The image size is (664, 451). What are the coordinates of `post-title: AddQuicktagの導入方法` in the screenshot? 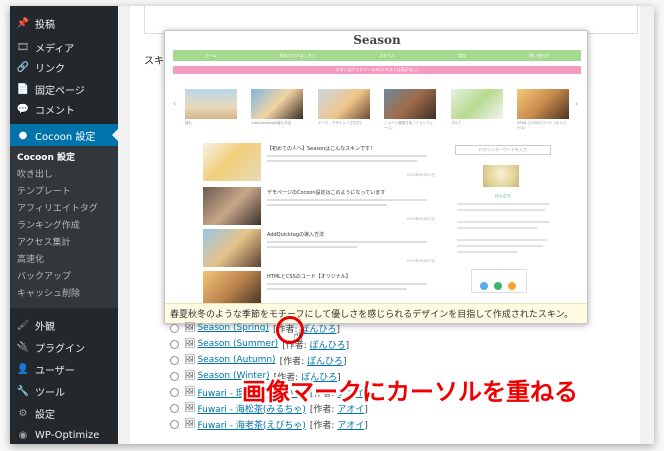 It's located at (296, 235).